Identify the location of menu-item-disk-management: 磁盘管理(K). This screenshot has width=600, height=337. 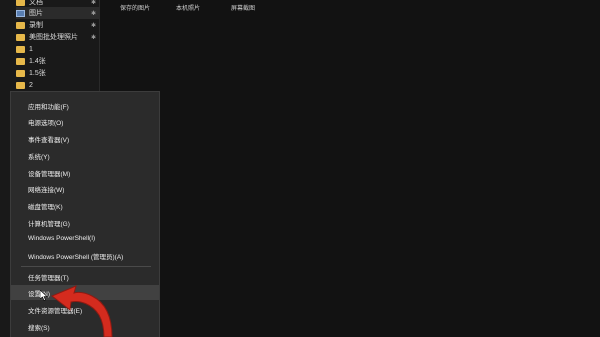
(85, 205).